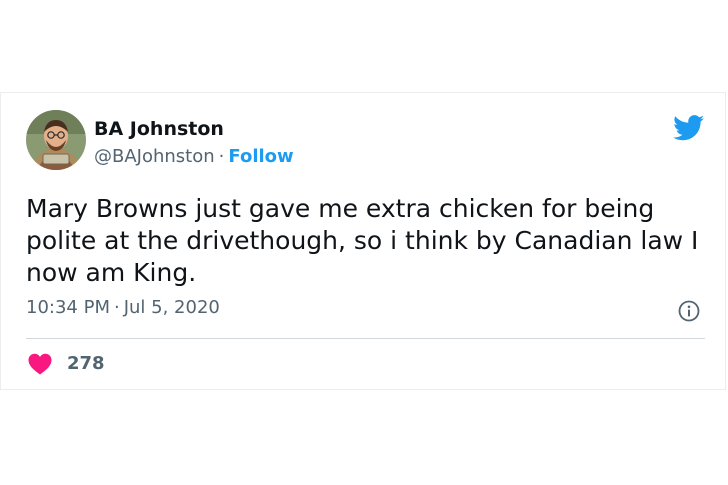 Image resolution: width=728 pixels, height=485 pixels. What do you see at coordinates (260, 156) in the screenshot?
I see `follow-button: Follow` at bounding box center [260, 156].